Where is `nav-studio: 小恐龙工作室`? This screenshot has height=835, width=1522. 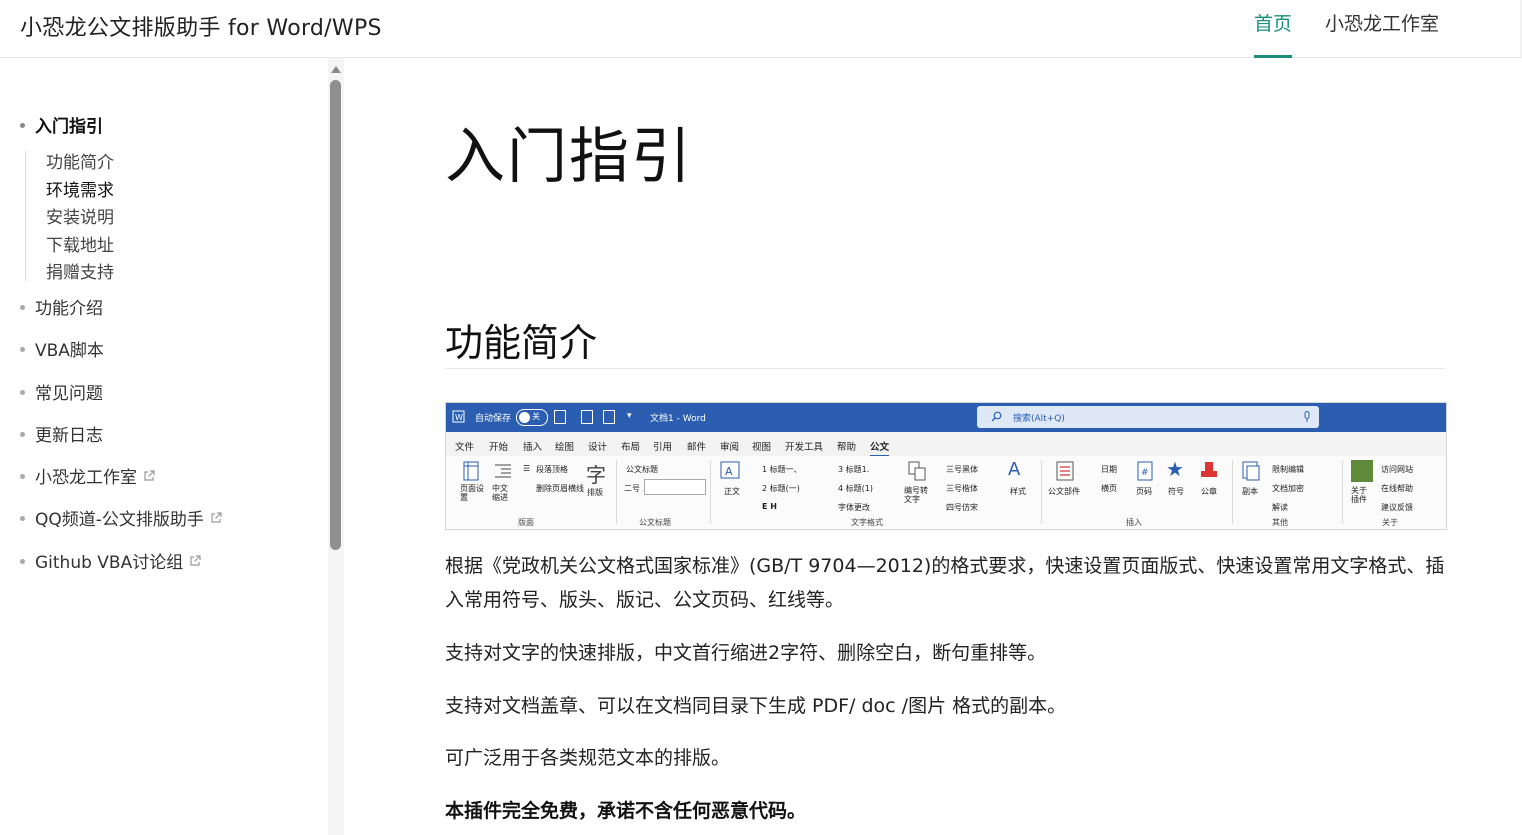 nav-studio: 小恐龙工作室 is located at coordinates (1382, 28).